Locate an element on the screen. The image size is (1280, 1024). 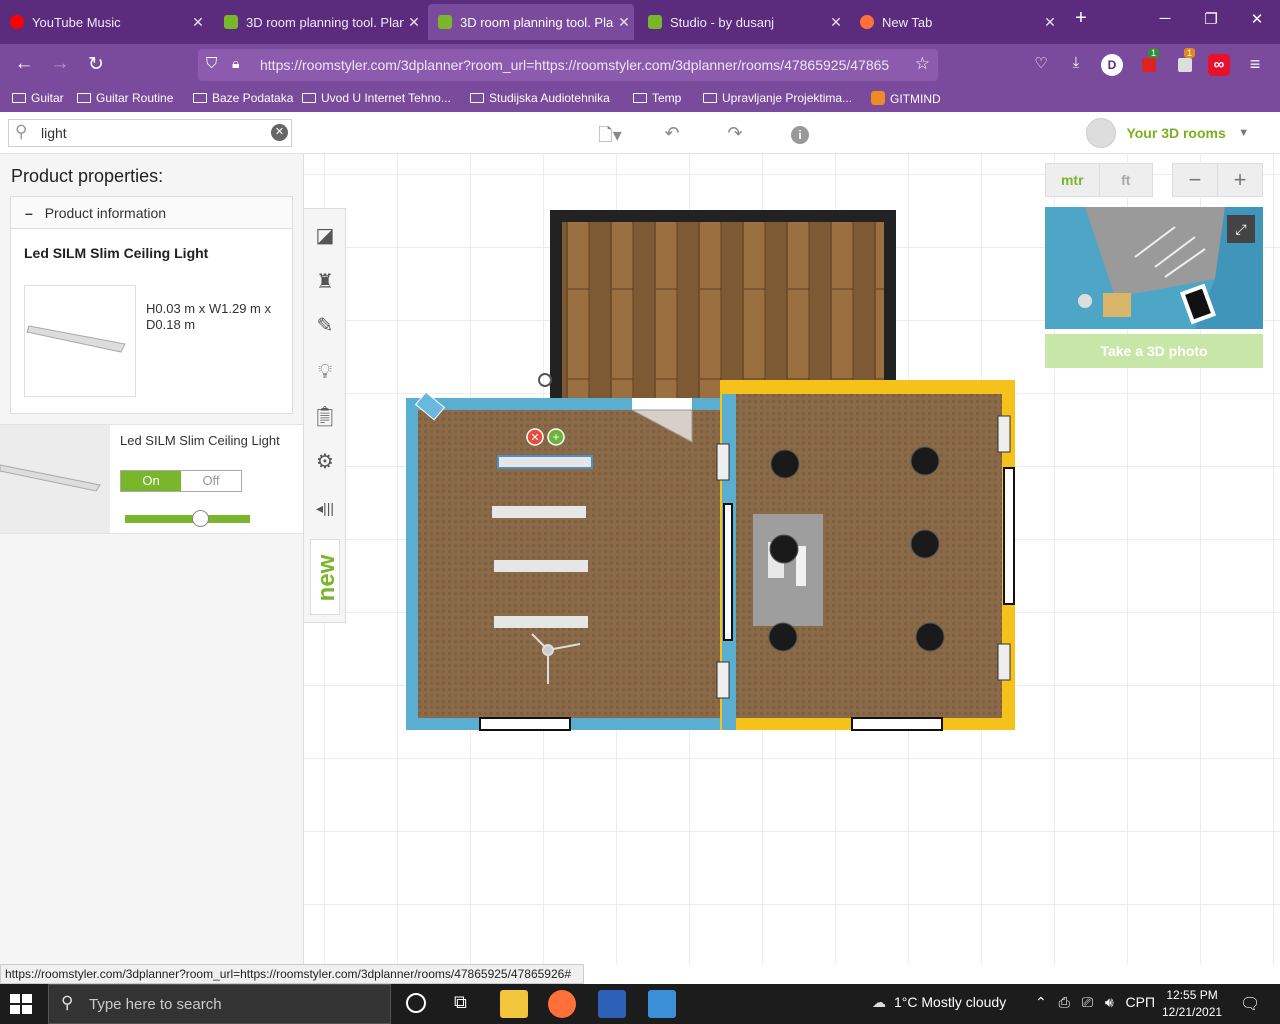
zoom-out-button: − is located at coordinates (1195, 180).